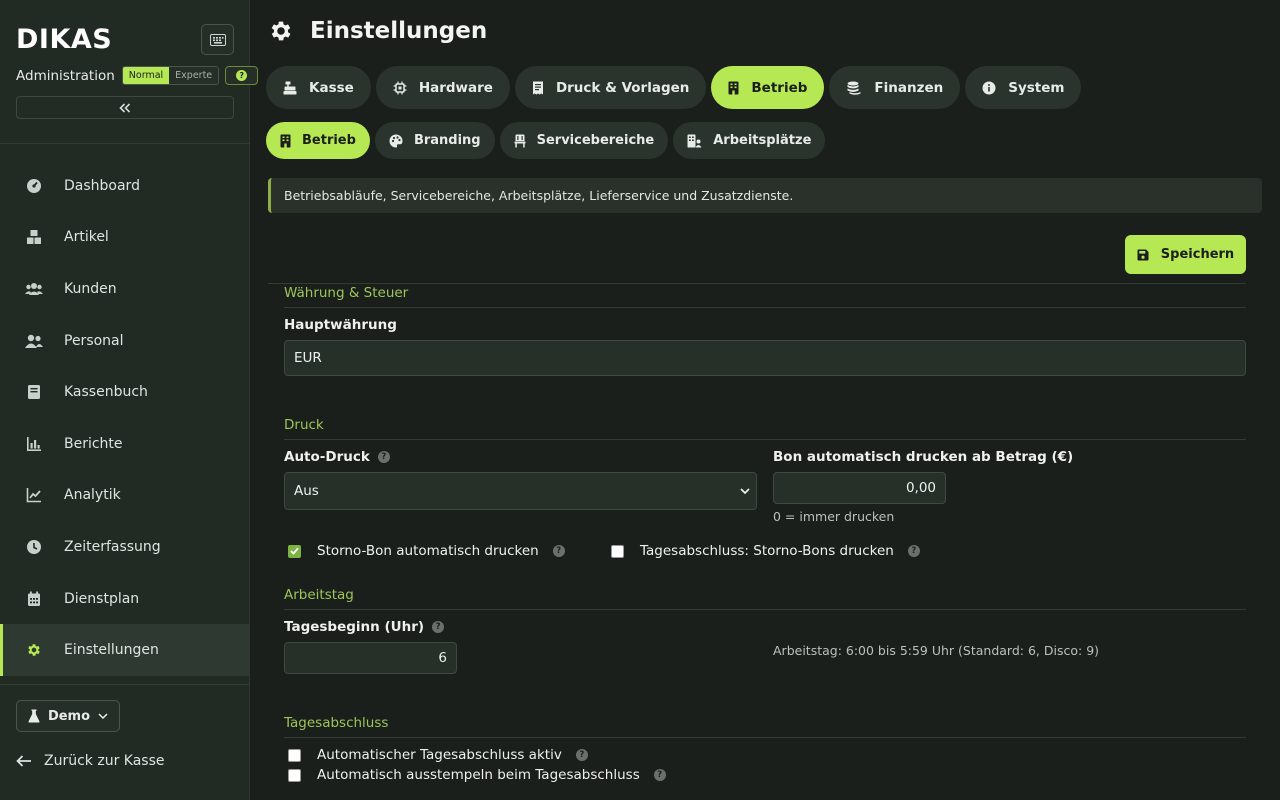 The height and width of the screenshot is (800, 1280). I want to click on double-chevron-left-icon, so click(125, 107).